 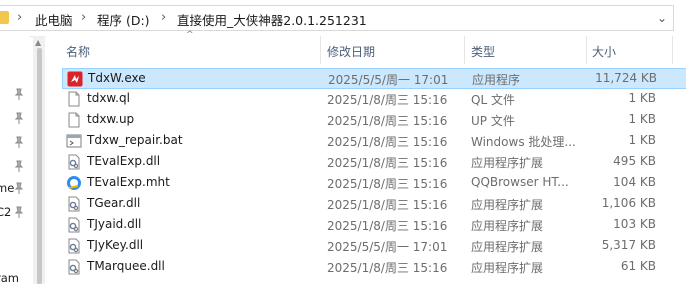 I want to click on nav-item: C2, so click(x=15, y=213).